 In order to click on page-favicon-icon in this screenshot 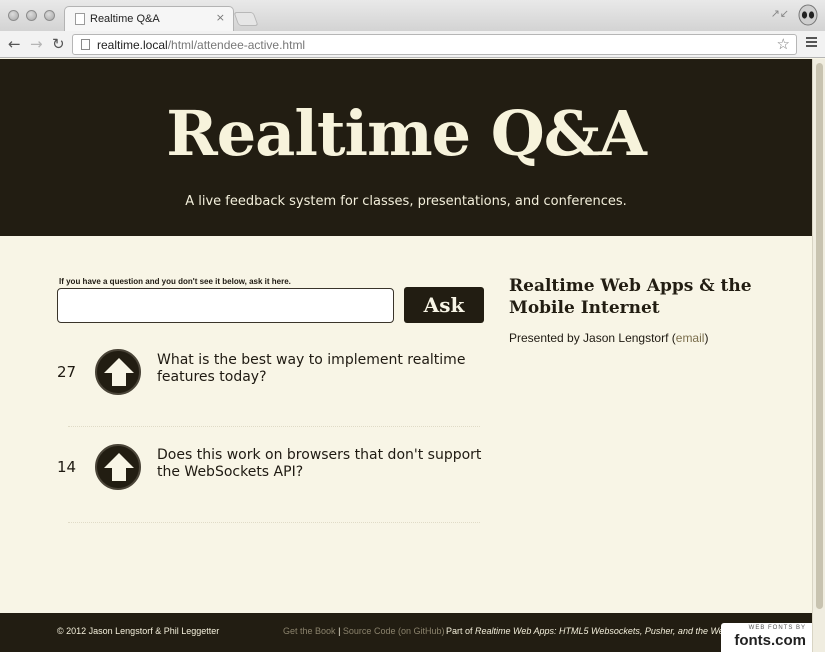, I will do `click(80, 19)`.